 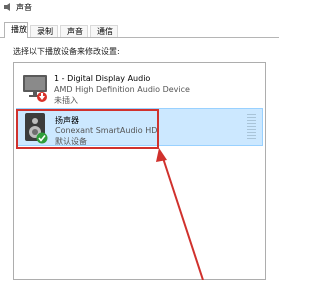 I want to click on speaker-app-icon, so click(x=7, y=7).